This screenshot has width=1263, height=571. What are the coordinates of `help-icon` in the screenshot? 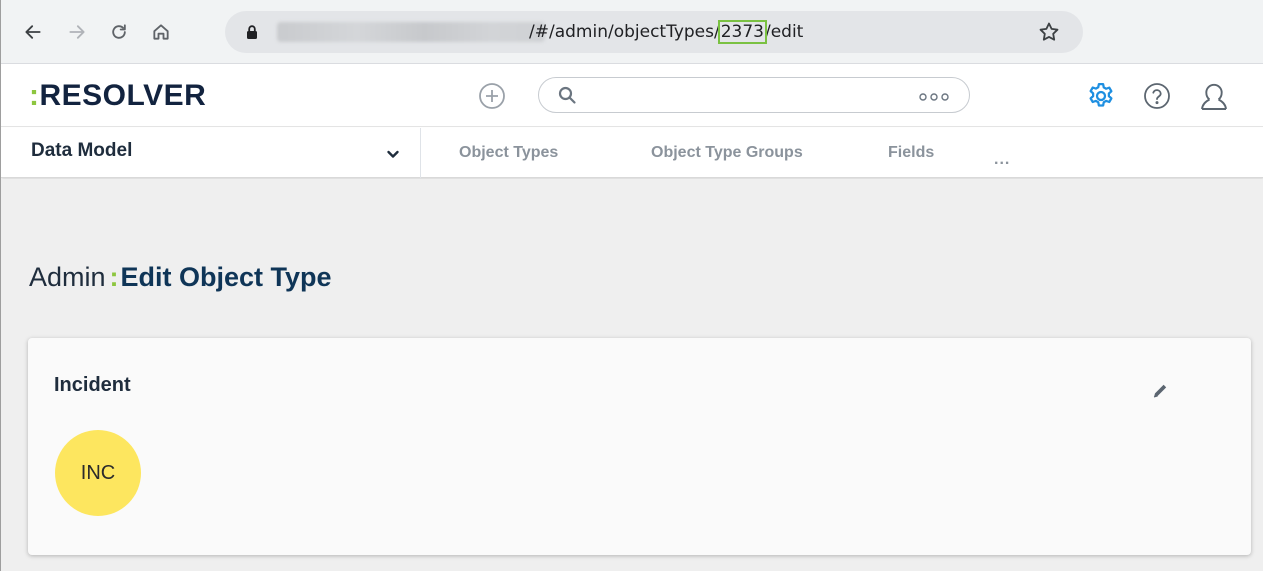 It's located at (1157, 96).